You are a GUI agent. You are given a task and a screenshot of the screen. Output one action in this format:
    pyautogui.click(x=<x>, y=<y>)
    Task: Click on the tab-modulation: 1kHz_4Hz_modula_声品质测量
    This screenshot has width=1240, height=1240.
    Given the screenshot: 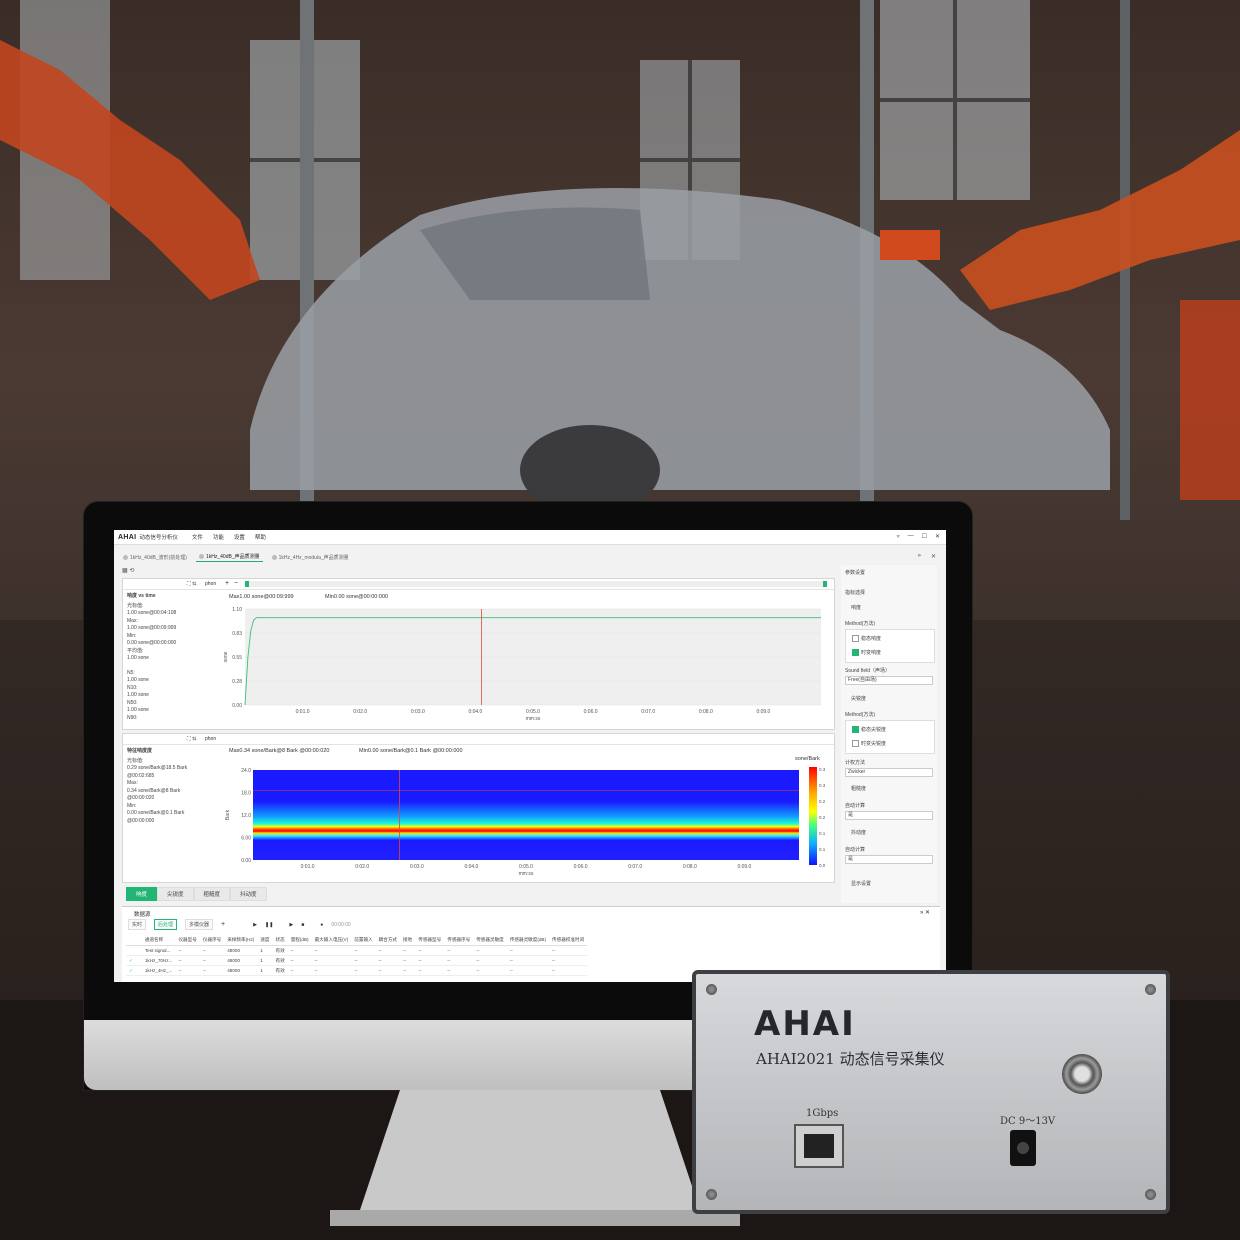 What is the action you would take?
    pyautogui.click(x=310, y=557)
    